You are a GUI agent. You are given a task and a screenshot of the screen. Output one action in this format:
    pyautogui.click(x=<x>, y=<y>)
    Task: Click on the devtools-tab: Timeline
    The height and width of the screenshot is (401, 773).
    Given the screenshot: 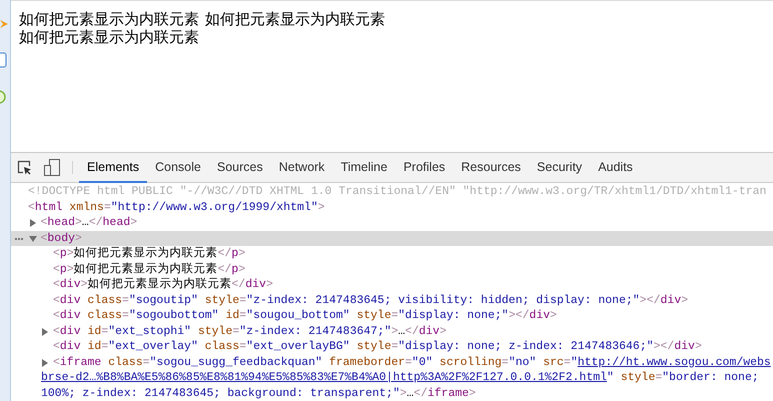 What is the action you would take?
    pyautogui.click(x=364, y=167)
    